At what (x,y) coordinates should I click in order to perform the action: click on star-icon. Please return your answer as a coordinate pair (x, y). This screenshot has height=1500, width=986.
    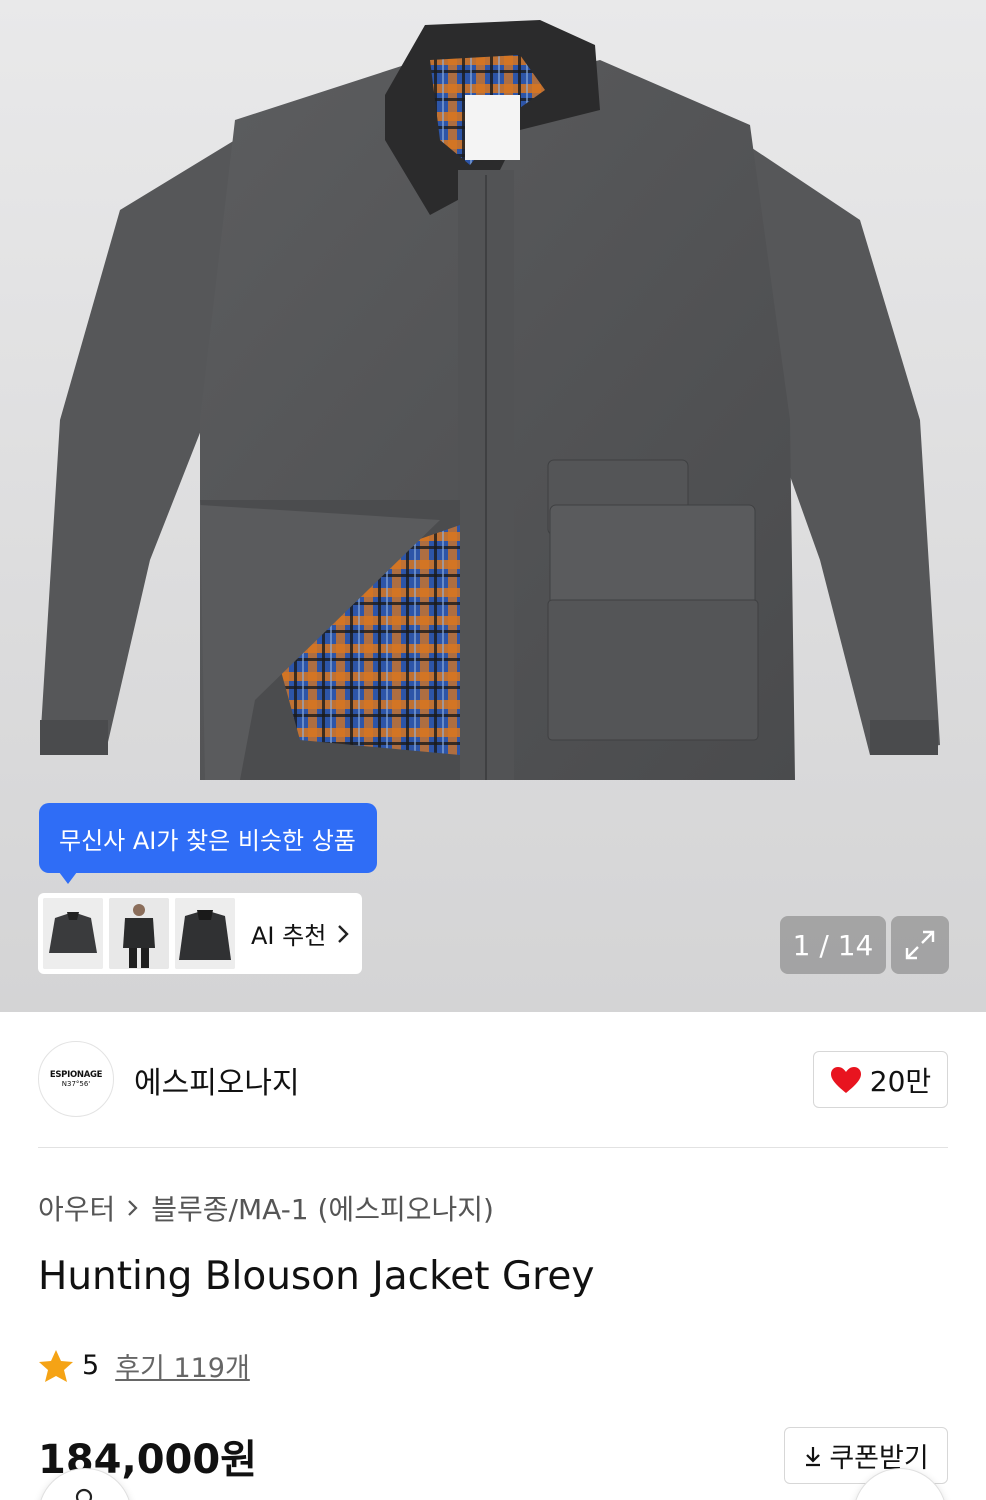
    Looking at the image, I should click on (56, 1365).